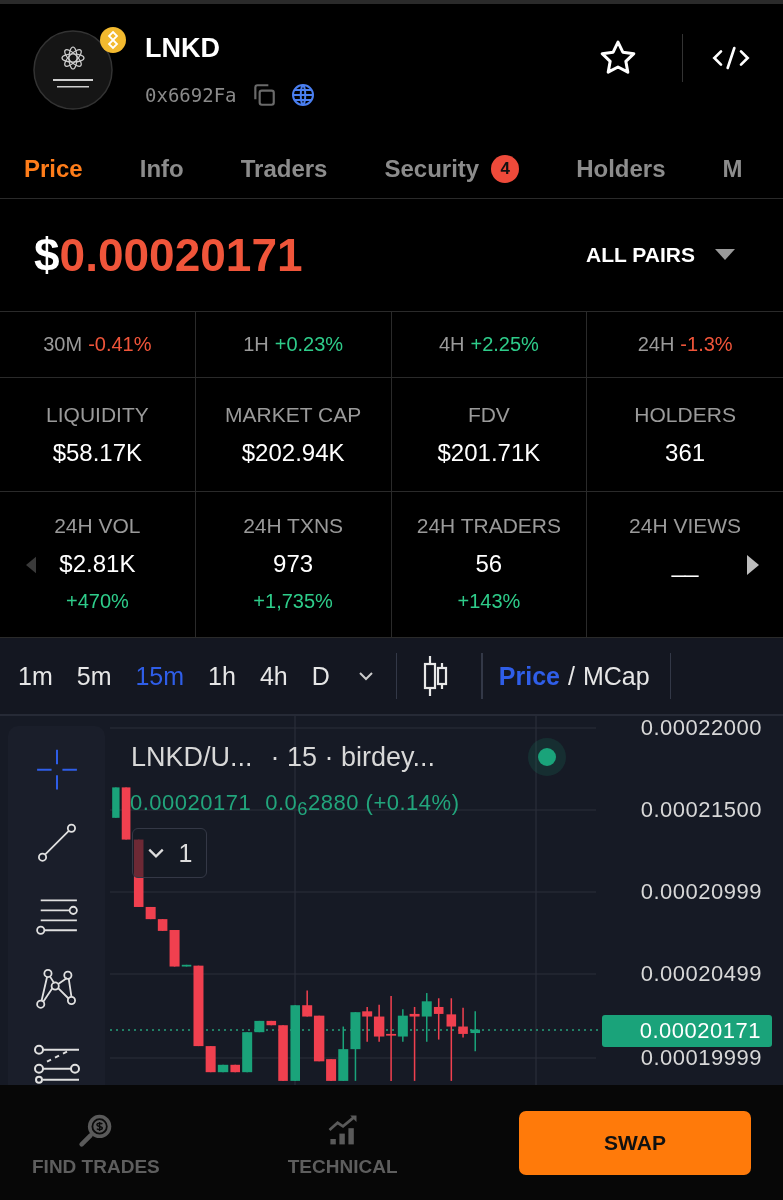 Image resolution: width=783 pixels, height=1200 pixels. Describe the element at coordinates (685, 564) in the screenshot. I see `stat-value: __` at that location.